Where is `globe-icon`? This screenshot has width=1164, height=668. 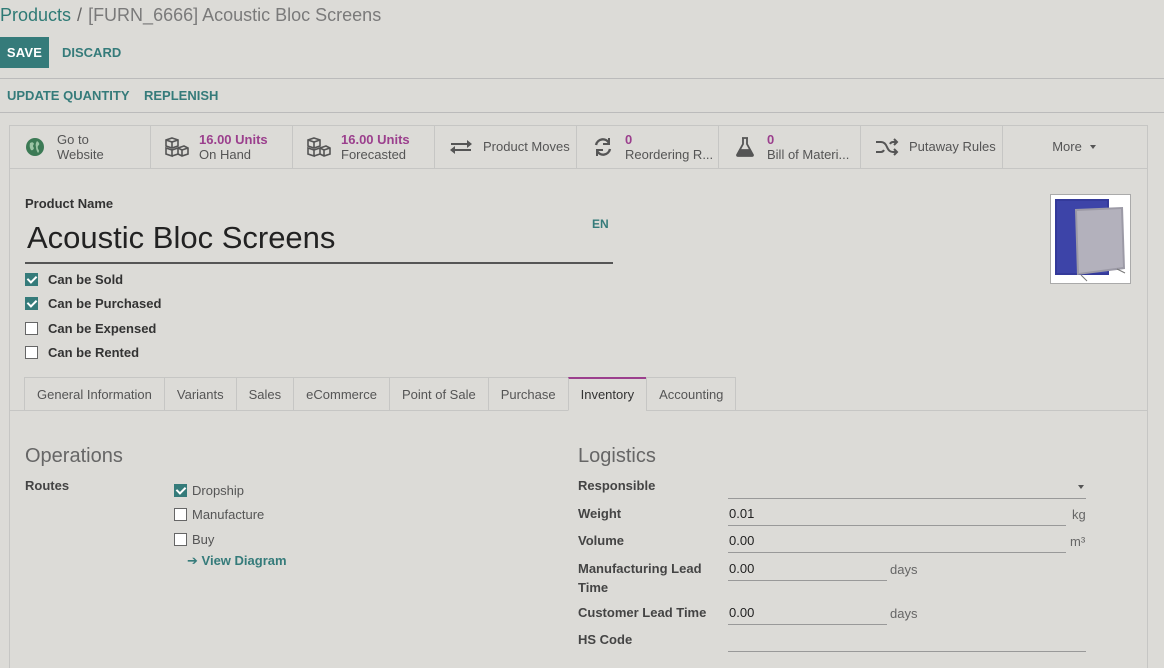 globe-icon is located at coordinates (35, 147).